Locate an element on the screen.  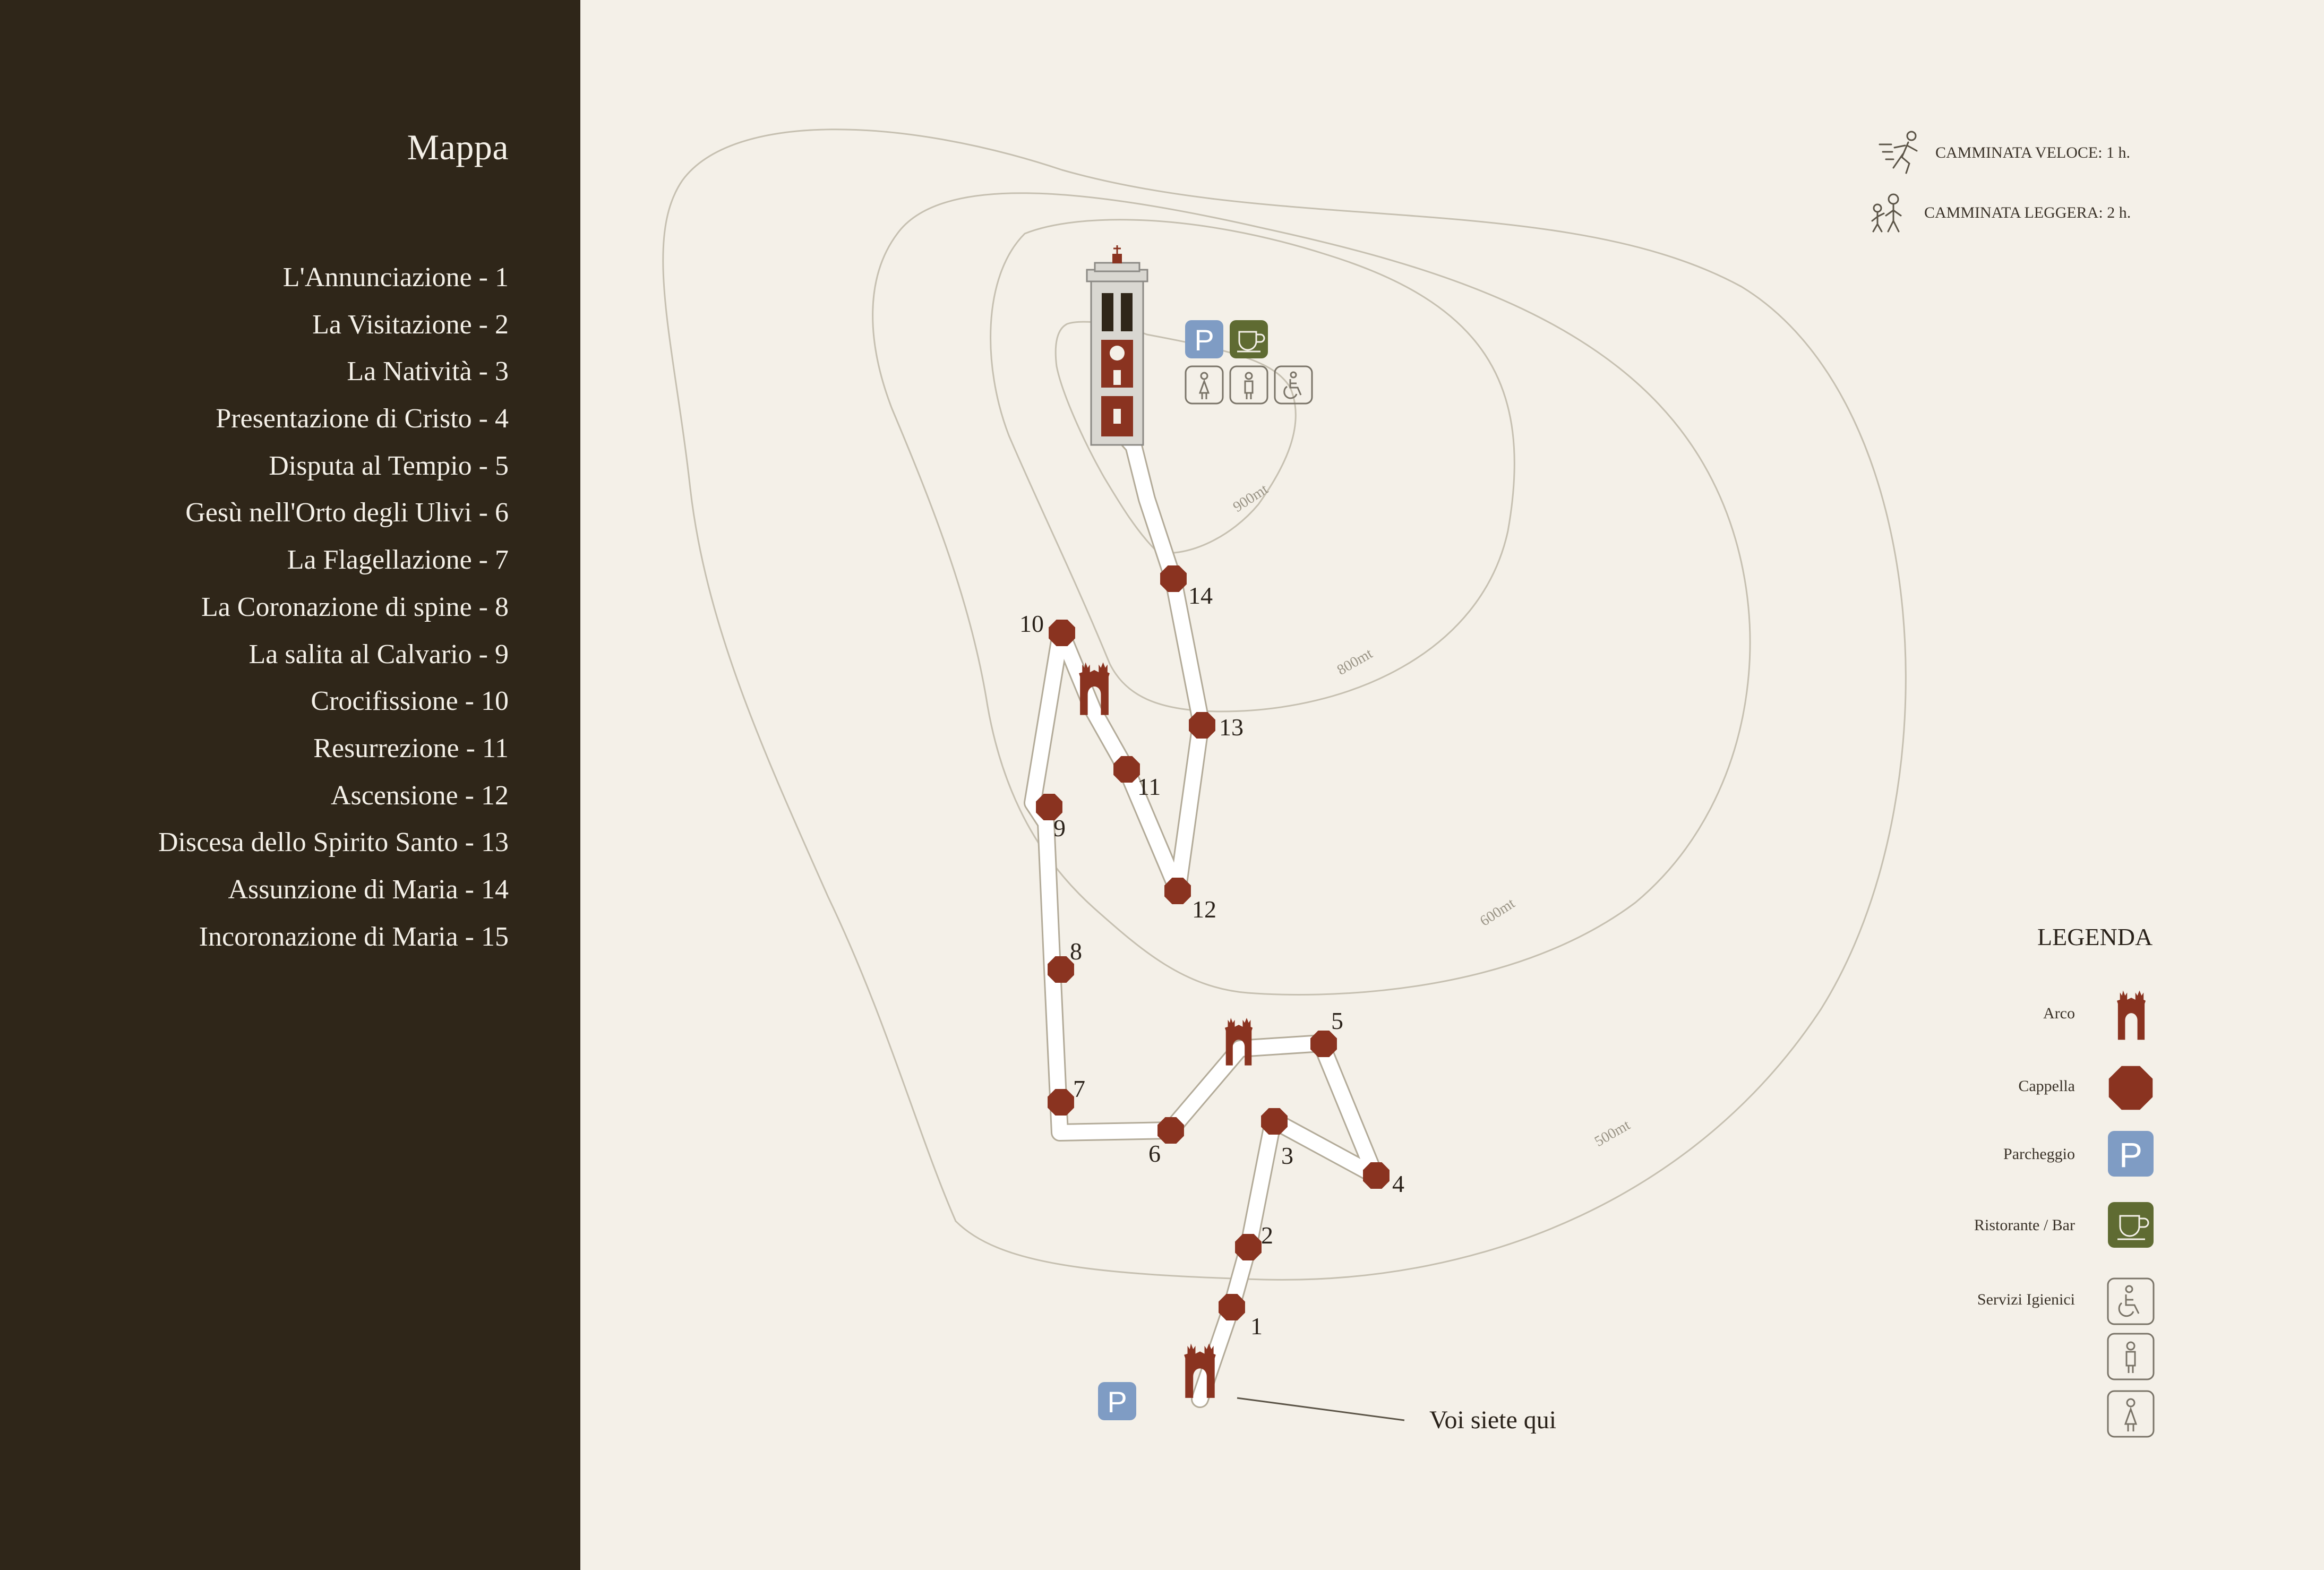
toilet-women-icon is located at coordinates (2131, 1414).